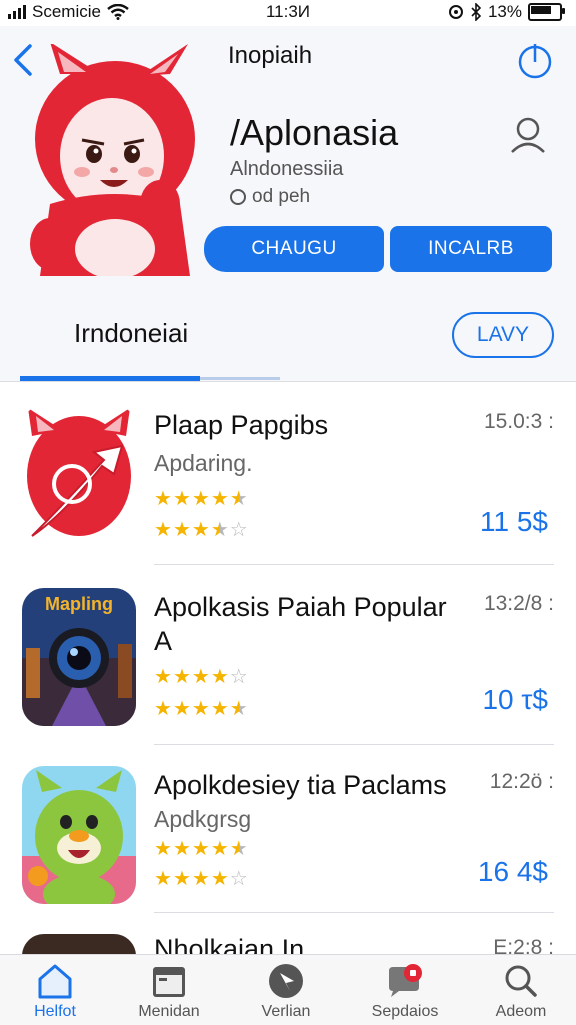 This screenshot has height=1025, width=576. Describe the element at coordinates (169, 982) in the screenshot. I see `calendar-icon` at that location.